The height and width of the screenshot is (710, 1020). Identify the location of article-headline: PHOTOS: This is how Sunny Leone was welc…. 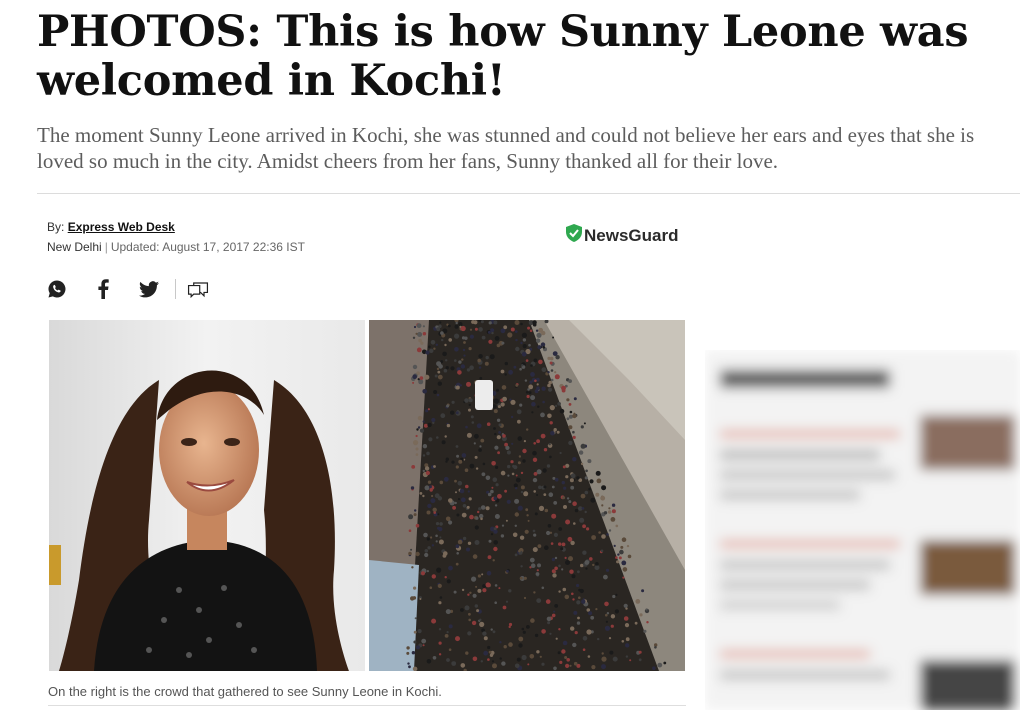
(503, 56).